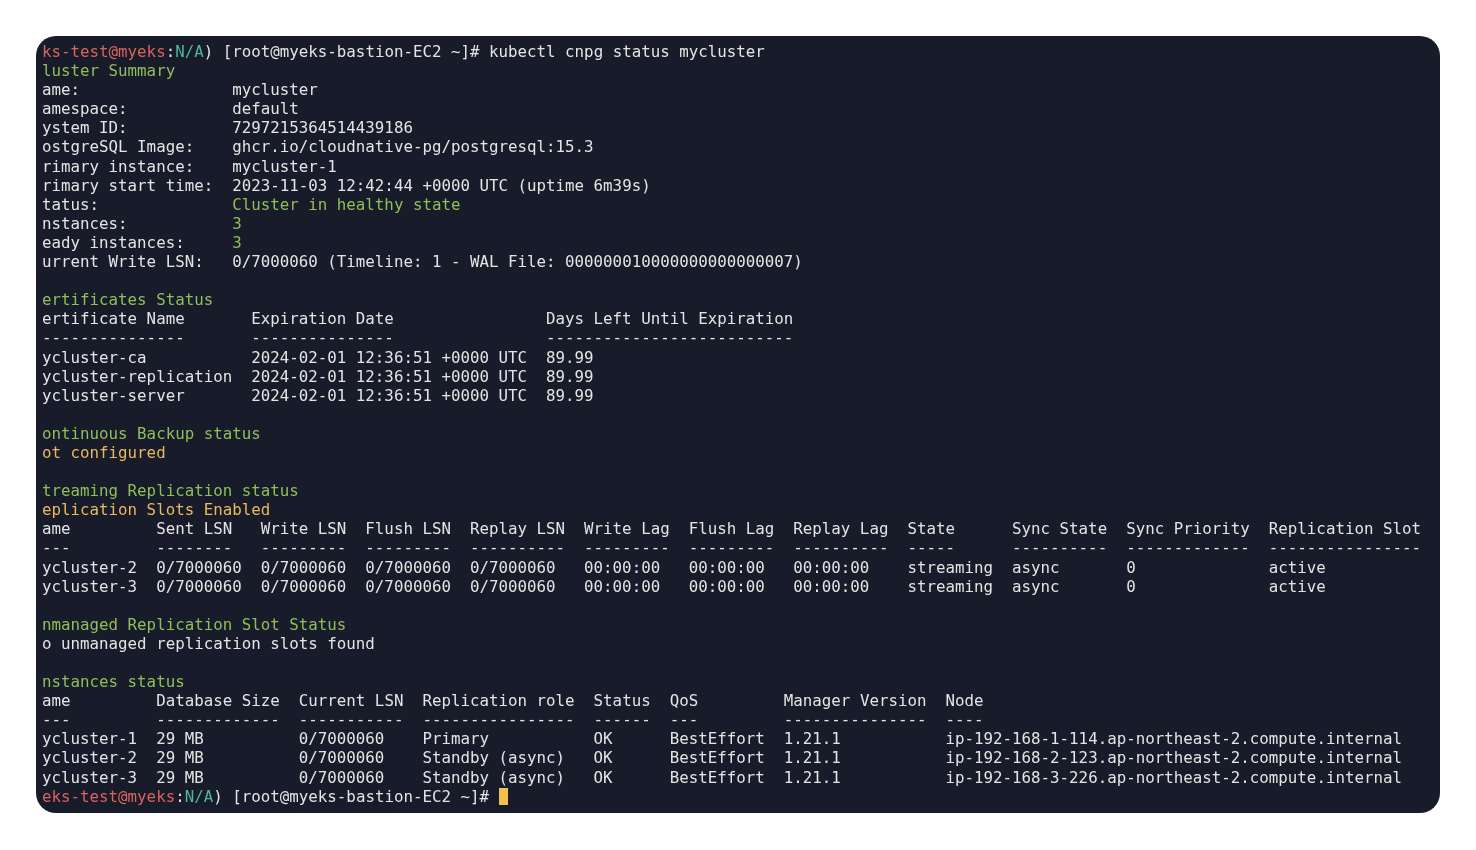 Image resolution: width=1476 pixels, height=850 pixels. What do you see at coordinates (627, 529) in the screenshot?
I see `column-header: Write Lag` at bounding box center [627, 529].